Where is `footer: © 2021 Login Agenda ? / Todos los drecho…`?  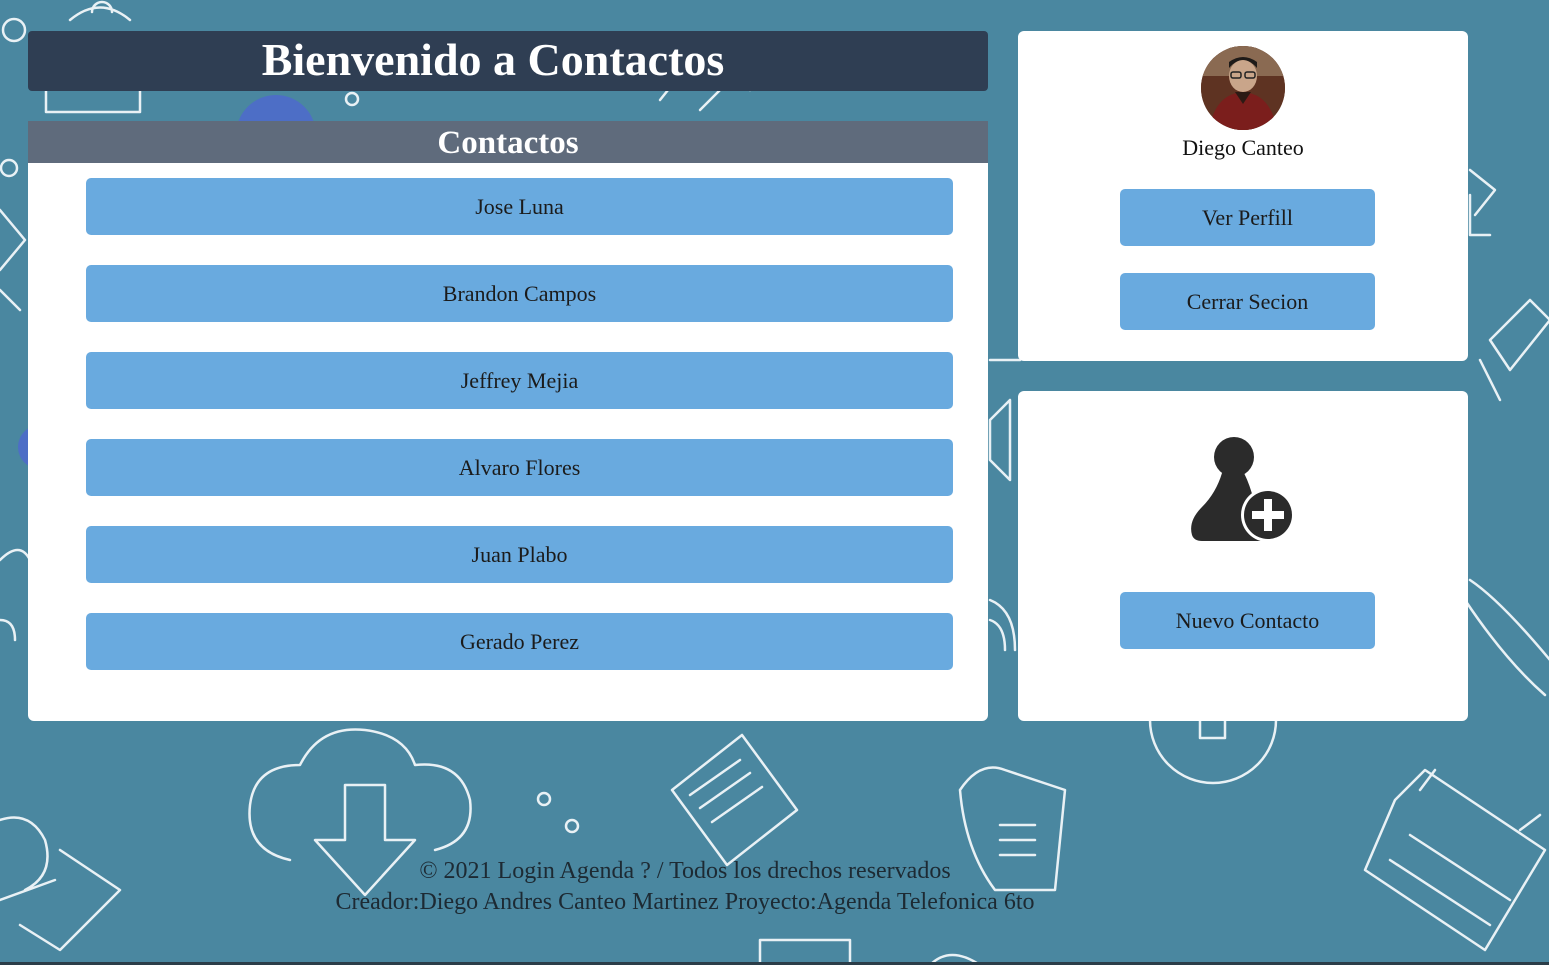 footer: © 2021 Login Agenda ? / Todos los drecho… is located at coordinates (685, 887).